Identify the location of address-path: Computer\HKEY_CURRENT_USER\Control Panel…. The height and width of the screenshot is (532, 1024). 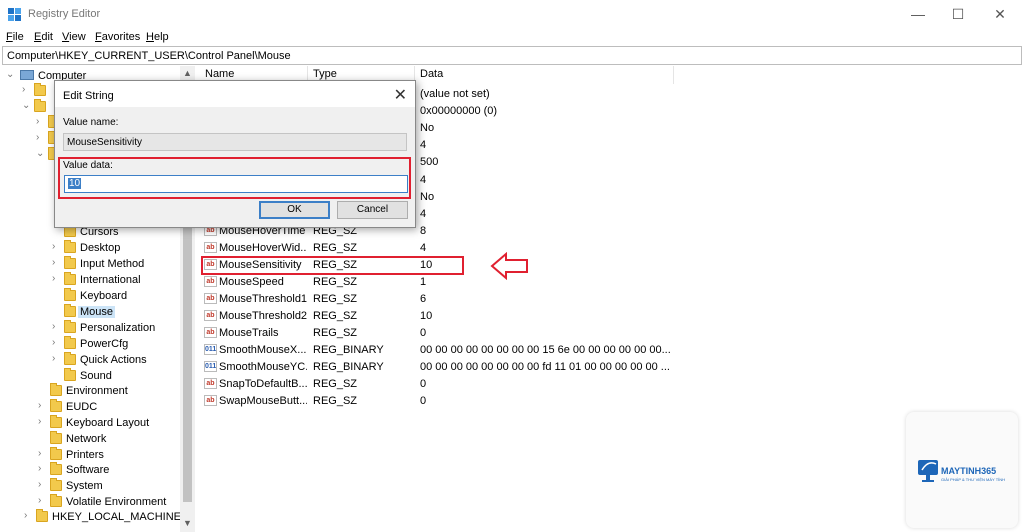
(149, 56).